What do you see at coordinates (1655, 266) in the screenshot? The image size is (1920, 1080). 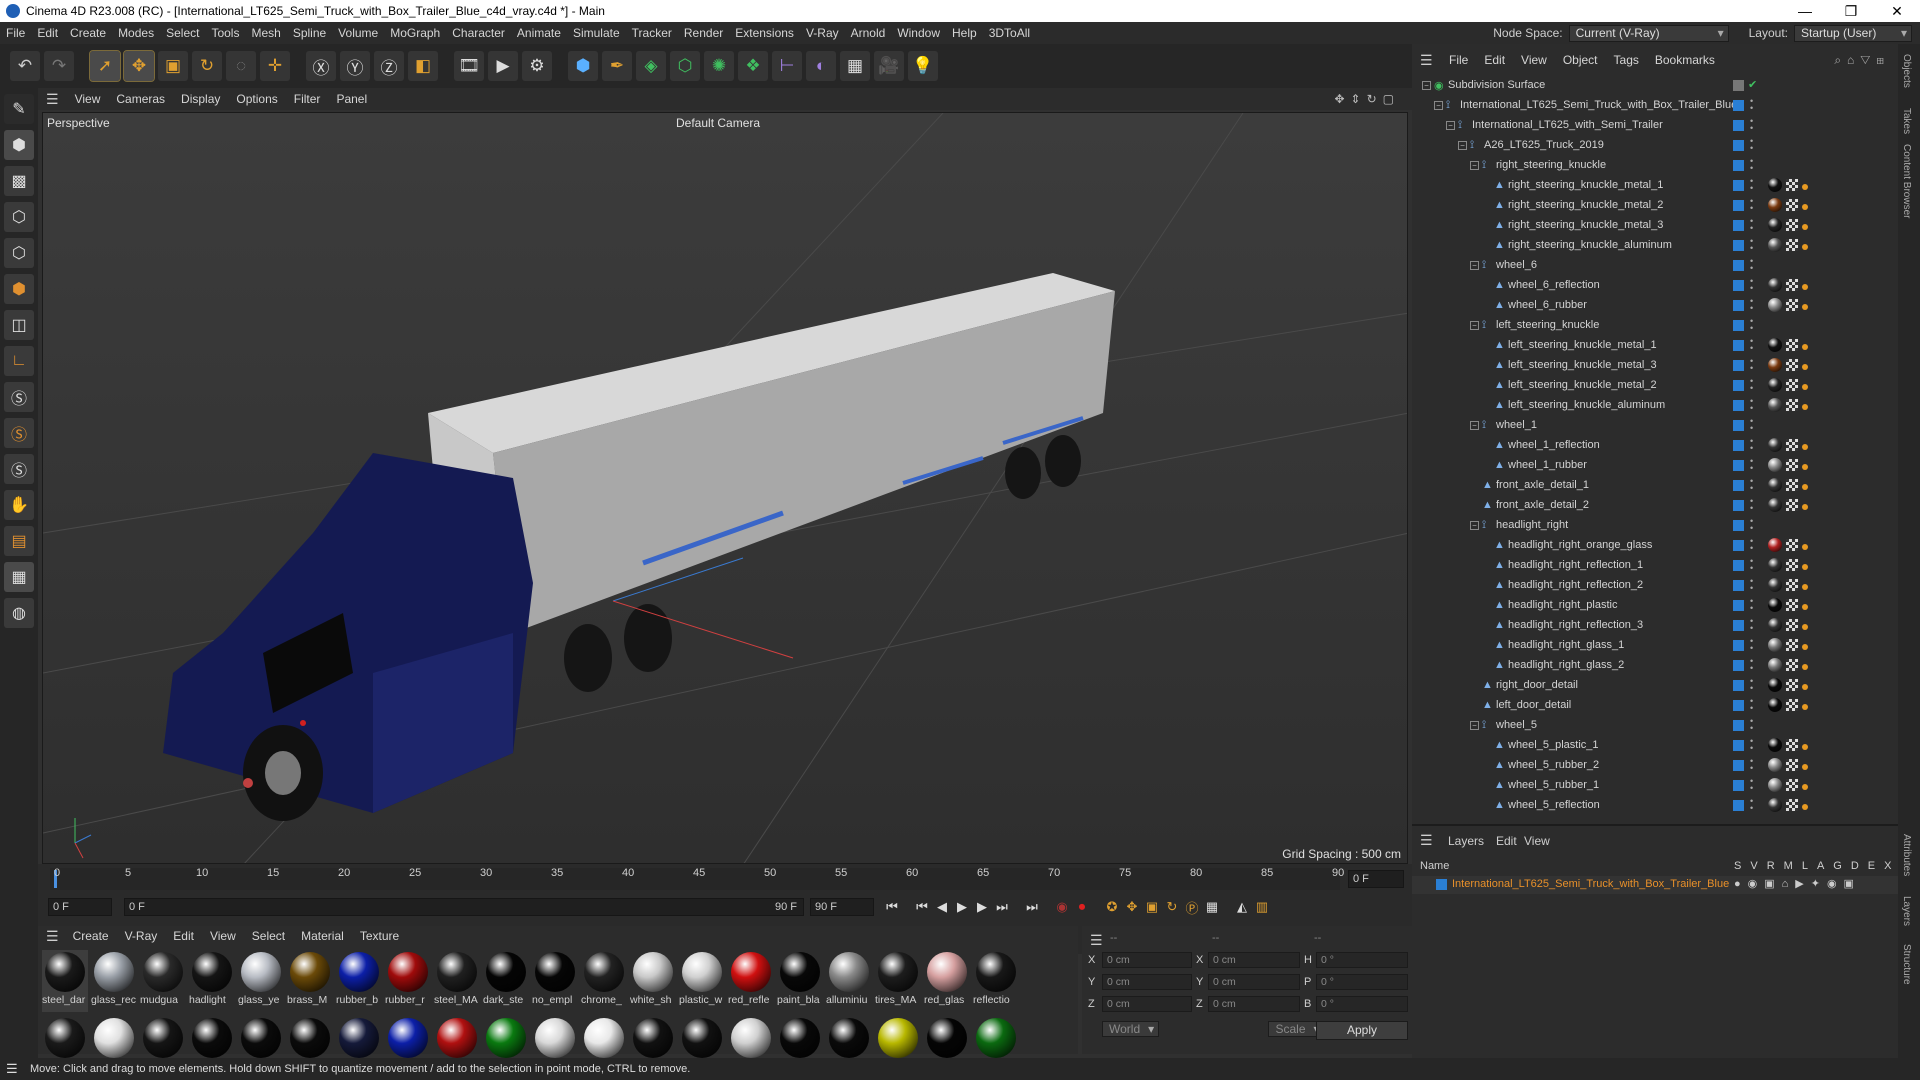 I see `object-tree-row: − ⟟ wheel_6 • •` at bounding box center [1655, 266].